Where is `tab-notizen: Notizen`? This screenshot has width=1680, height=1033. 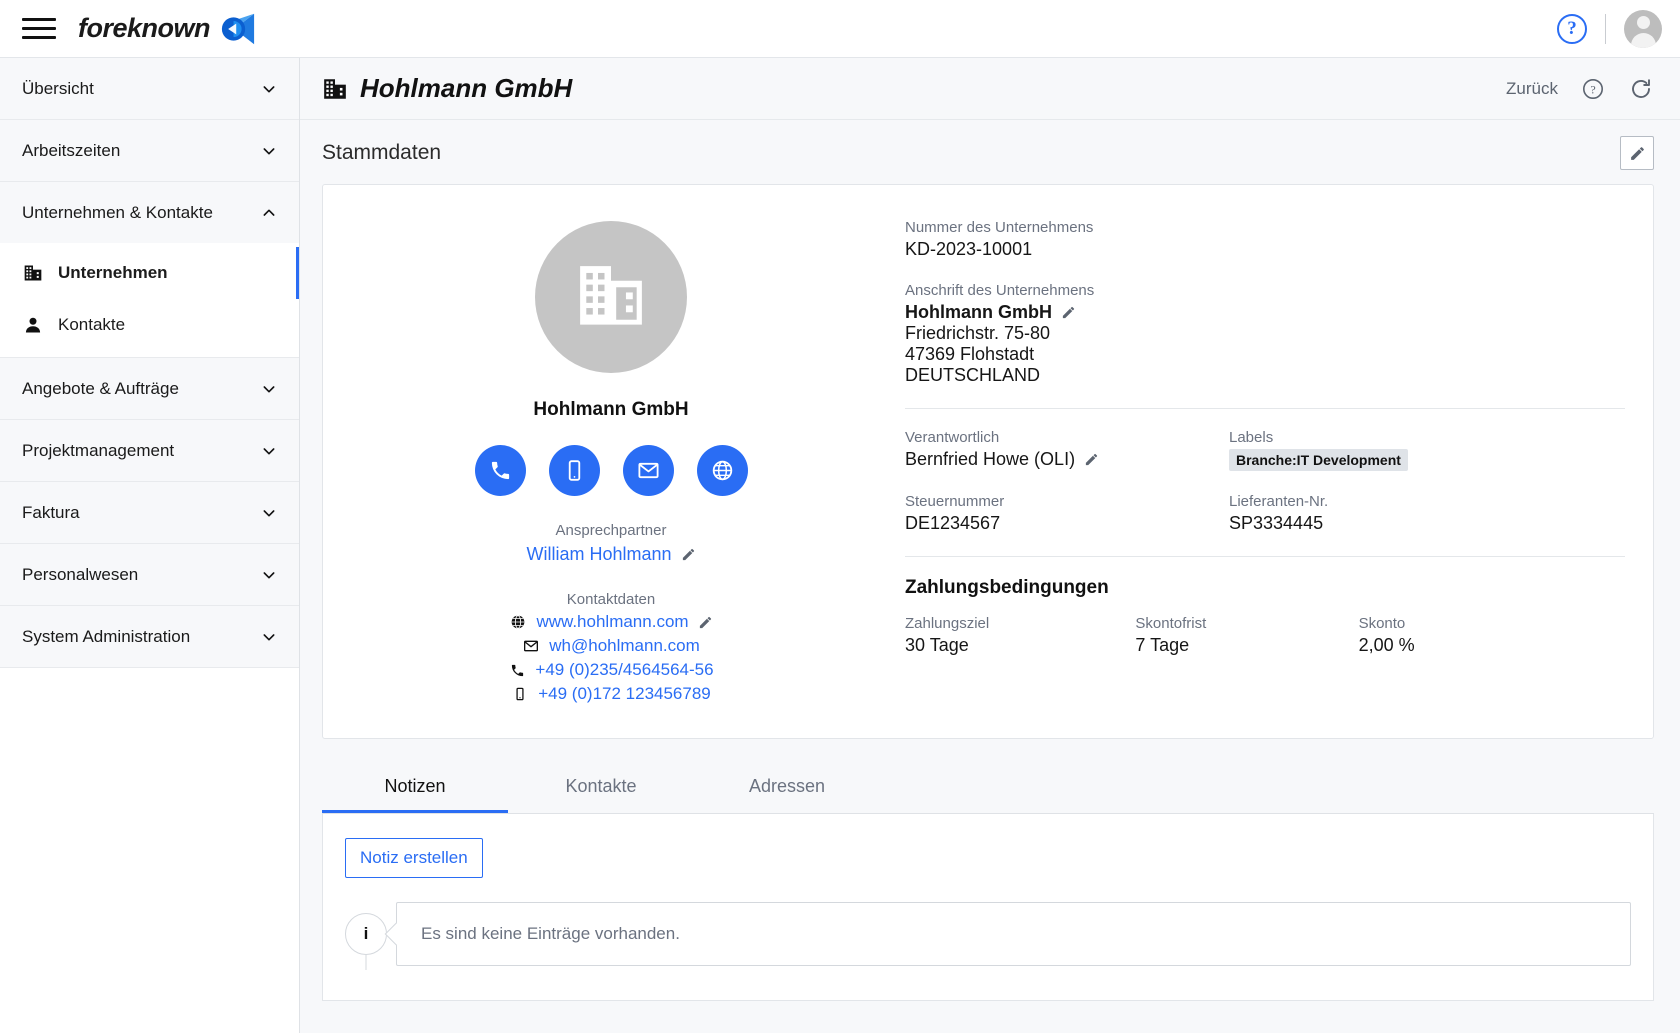 tab-notizen: Notizen is located at coordinates (415, 787).